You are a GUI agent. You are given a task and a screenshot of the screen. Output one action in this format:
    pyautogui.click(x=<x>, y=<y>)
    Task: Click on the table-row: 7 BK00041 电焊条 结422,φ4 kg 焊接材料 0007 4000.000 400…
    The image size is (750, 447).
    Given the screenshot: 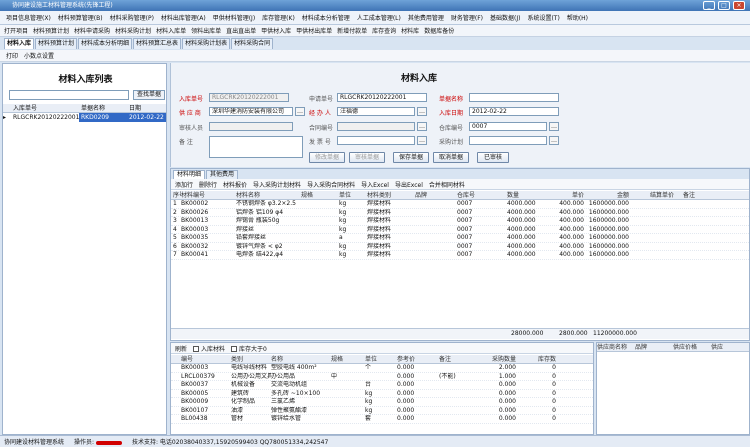 What is the action you would take?
    pyautogui.click(x=460, y=255)
    